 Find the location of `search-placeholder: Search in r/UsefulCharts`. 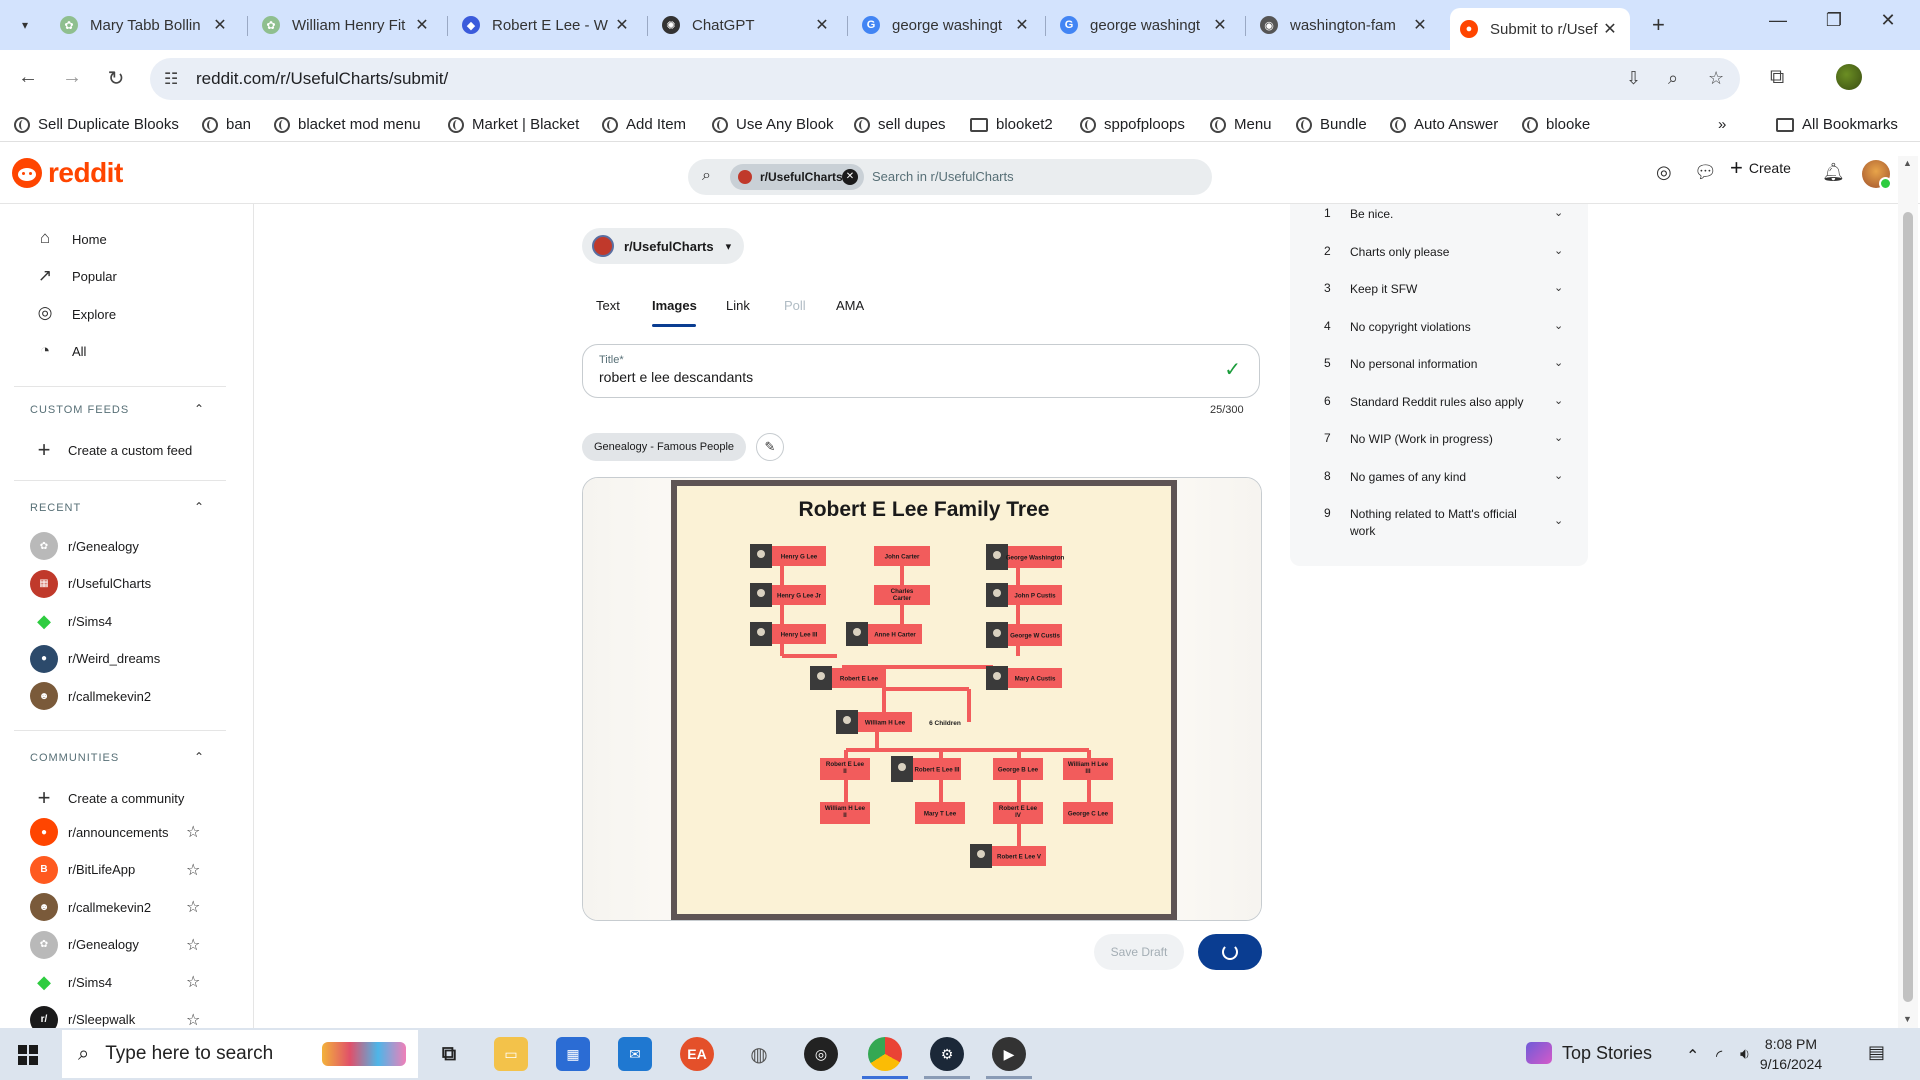

search-placeholder: Search in r/UsefulCharts is located at coordinates (943, 176).